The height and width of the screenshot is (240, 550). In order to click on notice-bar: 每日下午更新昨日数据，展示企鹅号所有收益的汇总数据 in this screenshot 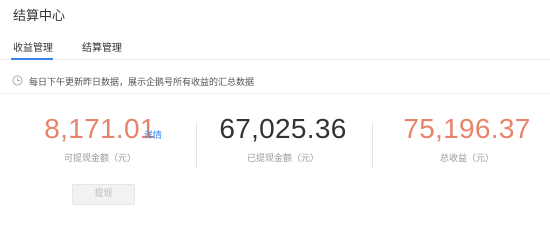, I will do `click(275, 82)`.